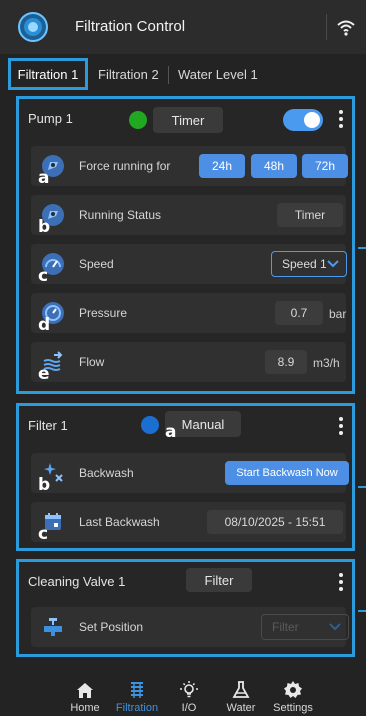  I want to click on pressure-value: 0.7, so click(299, 313).